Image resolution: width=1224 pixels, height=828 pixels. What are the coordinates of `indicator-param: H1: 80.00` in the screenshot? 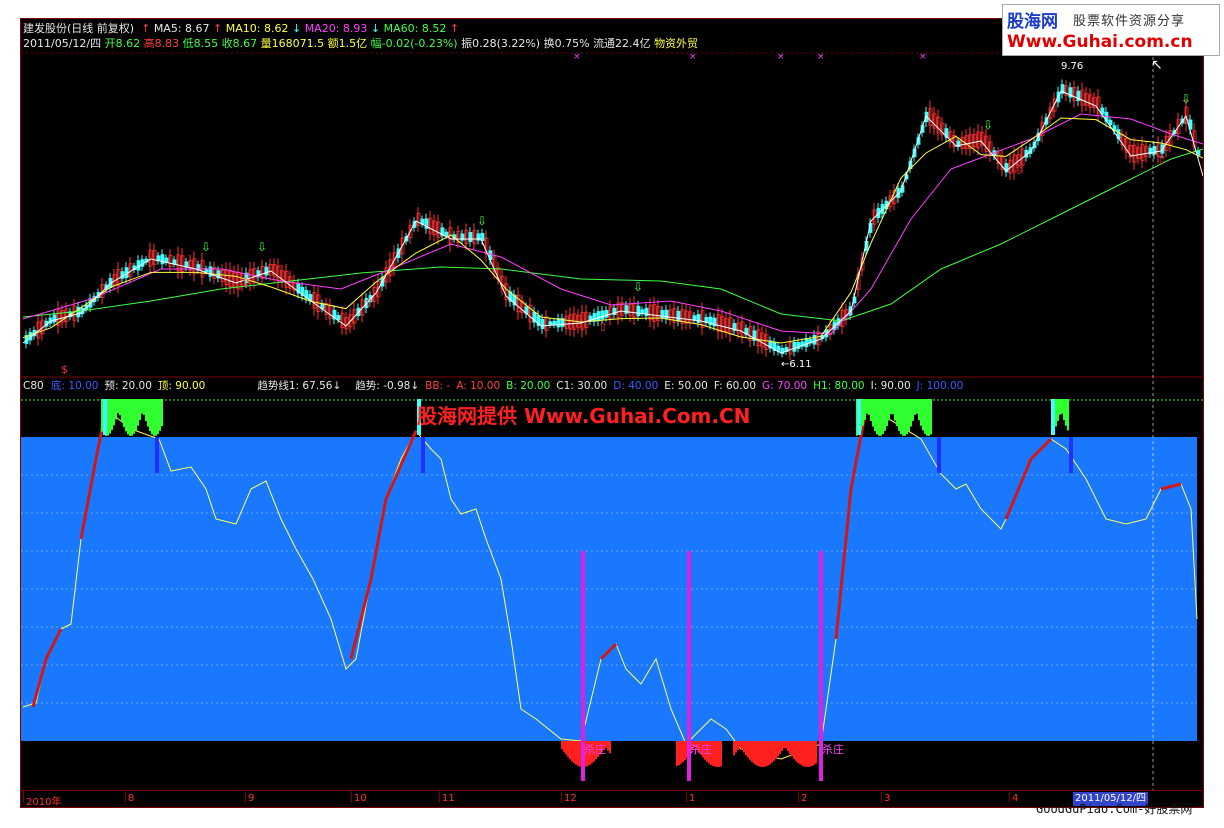 It's located at (839, 386).